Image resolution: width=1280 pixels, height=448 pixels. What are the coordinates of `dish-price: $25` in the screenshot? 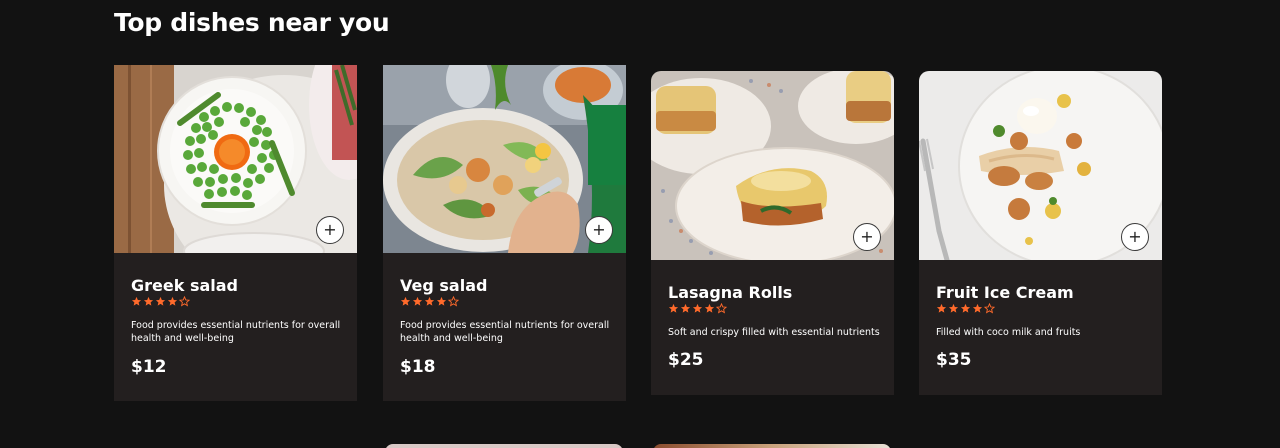 It's located at (686, 360).